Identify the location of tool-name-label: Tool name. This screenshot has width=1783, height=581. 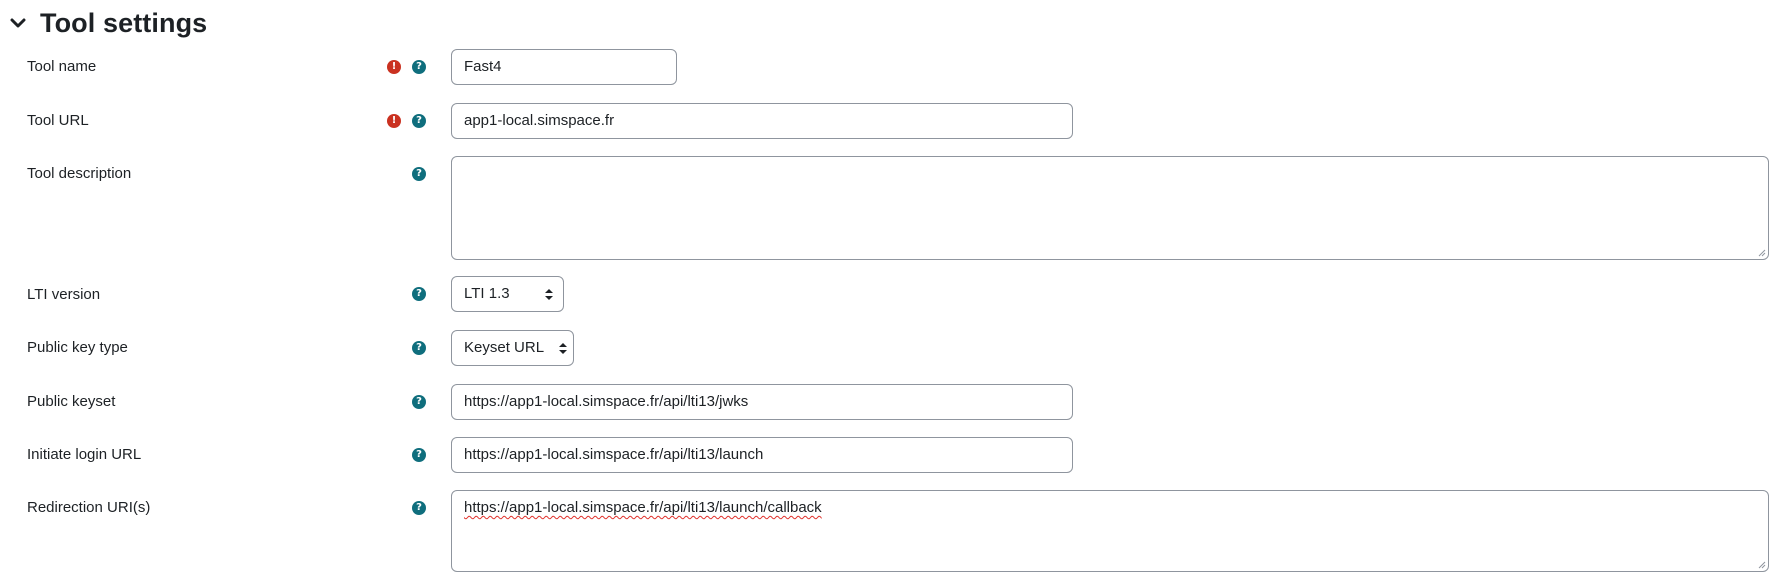
(62, 66).